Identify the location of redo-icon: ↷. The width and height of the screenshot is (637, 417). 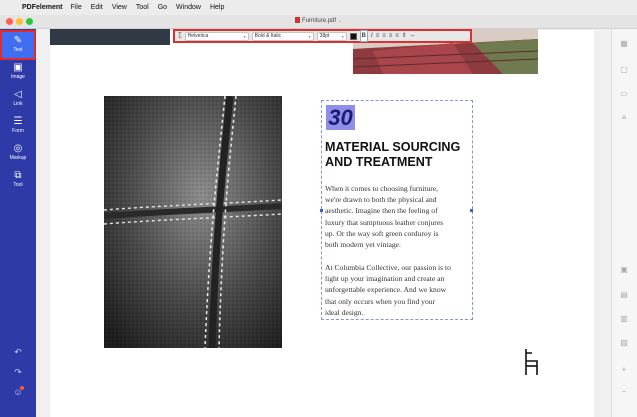
(18, 372).